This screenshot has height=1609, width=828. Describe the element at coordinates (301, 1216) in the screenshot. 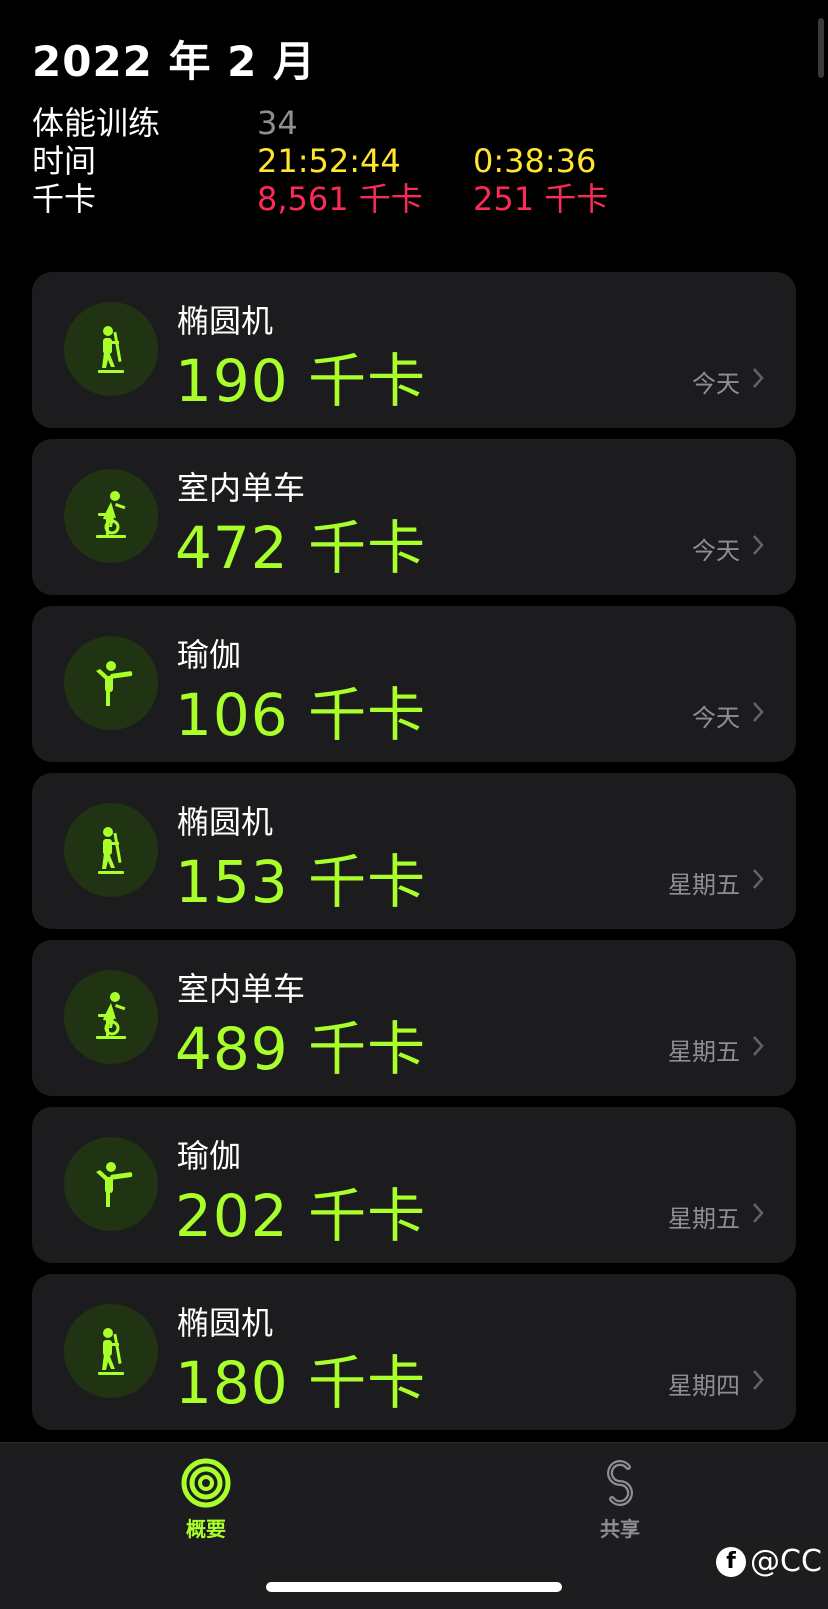

I see `workout-calories: 202 千卡` at that location.